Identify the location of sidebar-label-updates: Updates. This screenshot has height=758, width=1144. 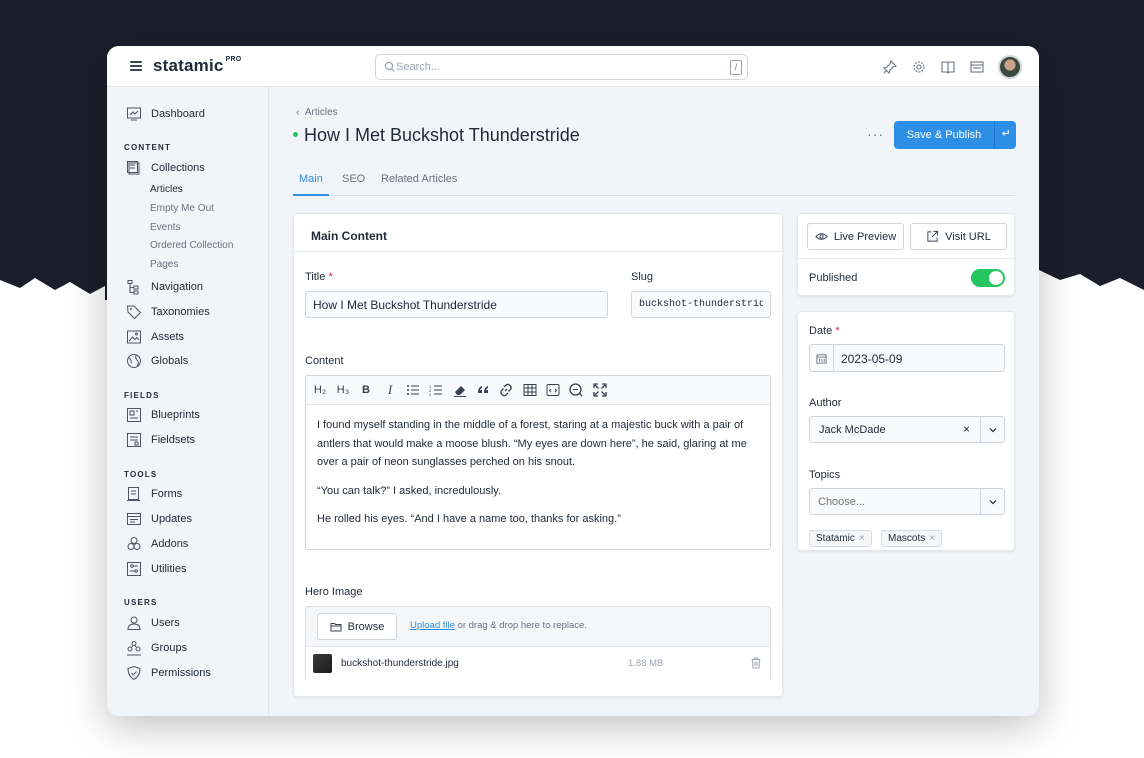
(171, 519).